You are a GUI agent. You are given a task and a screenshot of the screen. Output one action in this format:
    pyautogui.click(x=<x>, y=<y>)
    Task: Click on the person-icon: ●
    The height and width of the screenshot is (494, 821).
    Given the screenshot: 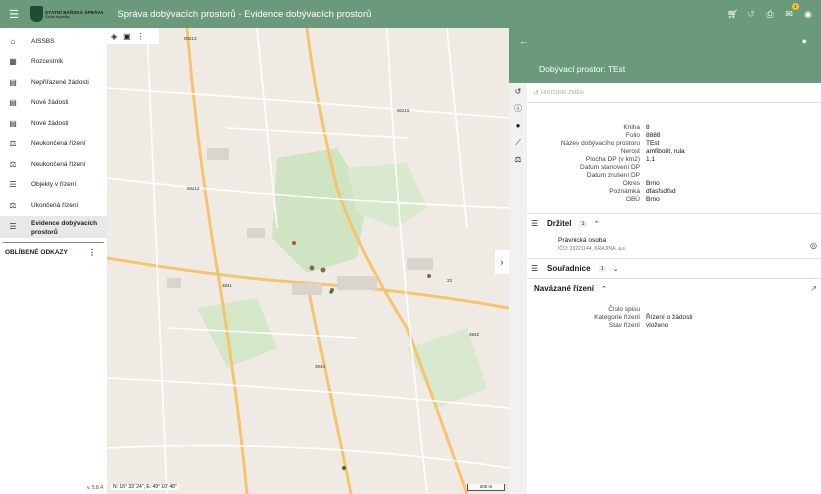 What is the action you would take?
    pyautogui.click(x=518, y=125)
    